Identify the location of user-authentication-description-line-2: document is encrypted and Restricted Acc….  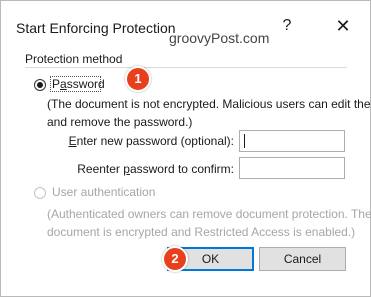
(201, 232).